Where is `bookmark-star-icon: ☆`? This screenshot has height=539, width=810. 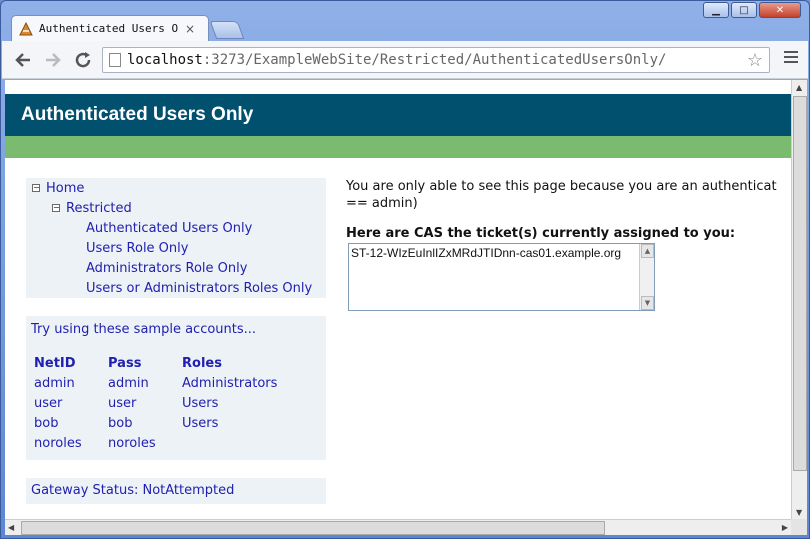
bookmark-star-icon: ☆ is located at coordinates (755, 60).